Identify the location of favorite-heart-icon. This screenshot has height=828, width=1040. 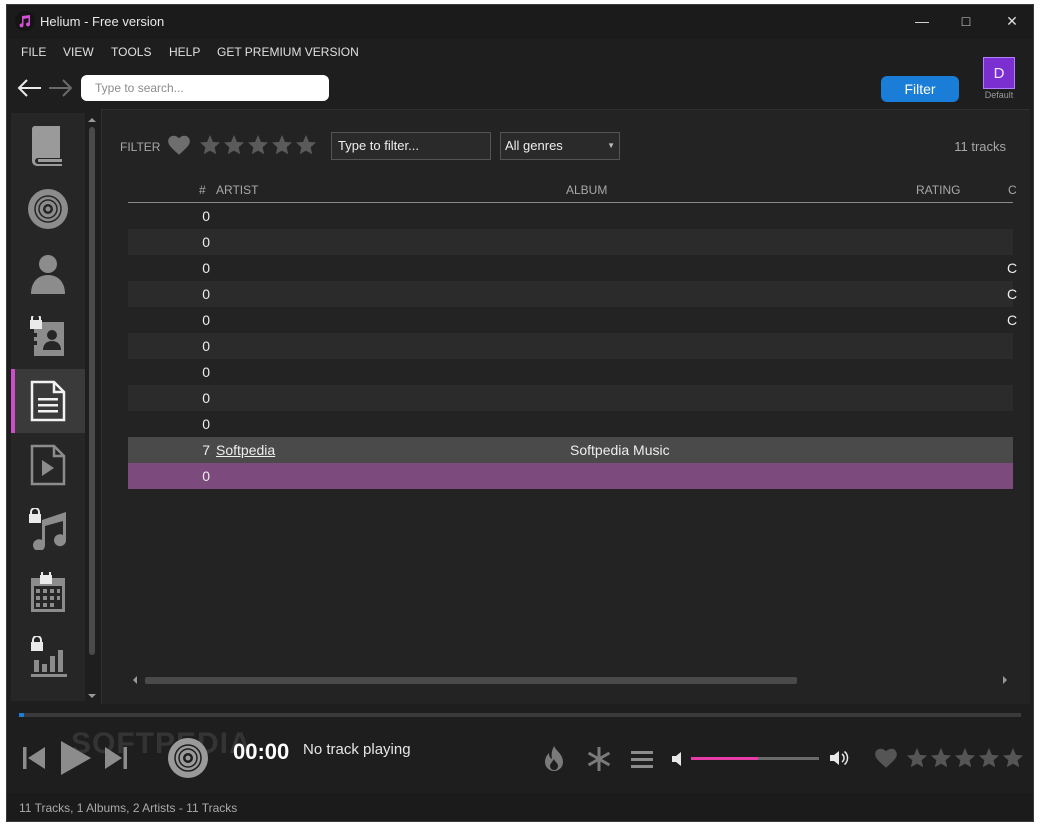
(179, 145).